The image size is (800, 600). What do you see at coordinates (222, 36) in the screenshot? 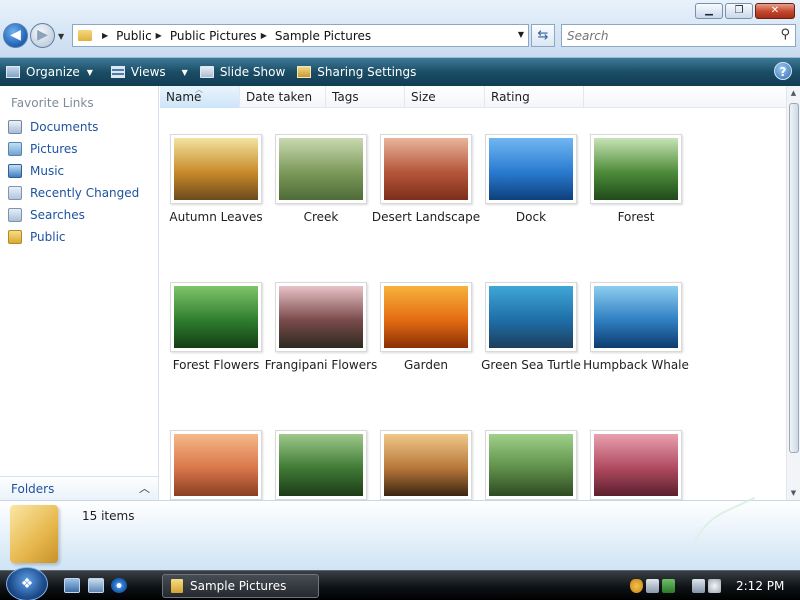
I see `breadcrumb-public-pictures: Public Pictures ▶` at bounding box center [222, 36].